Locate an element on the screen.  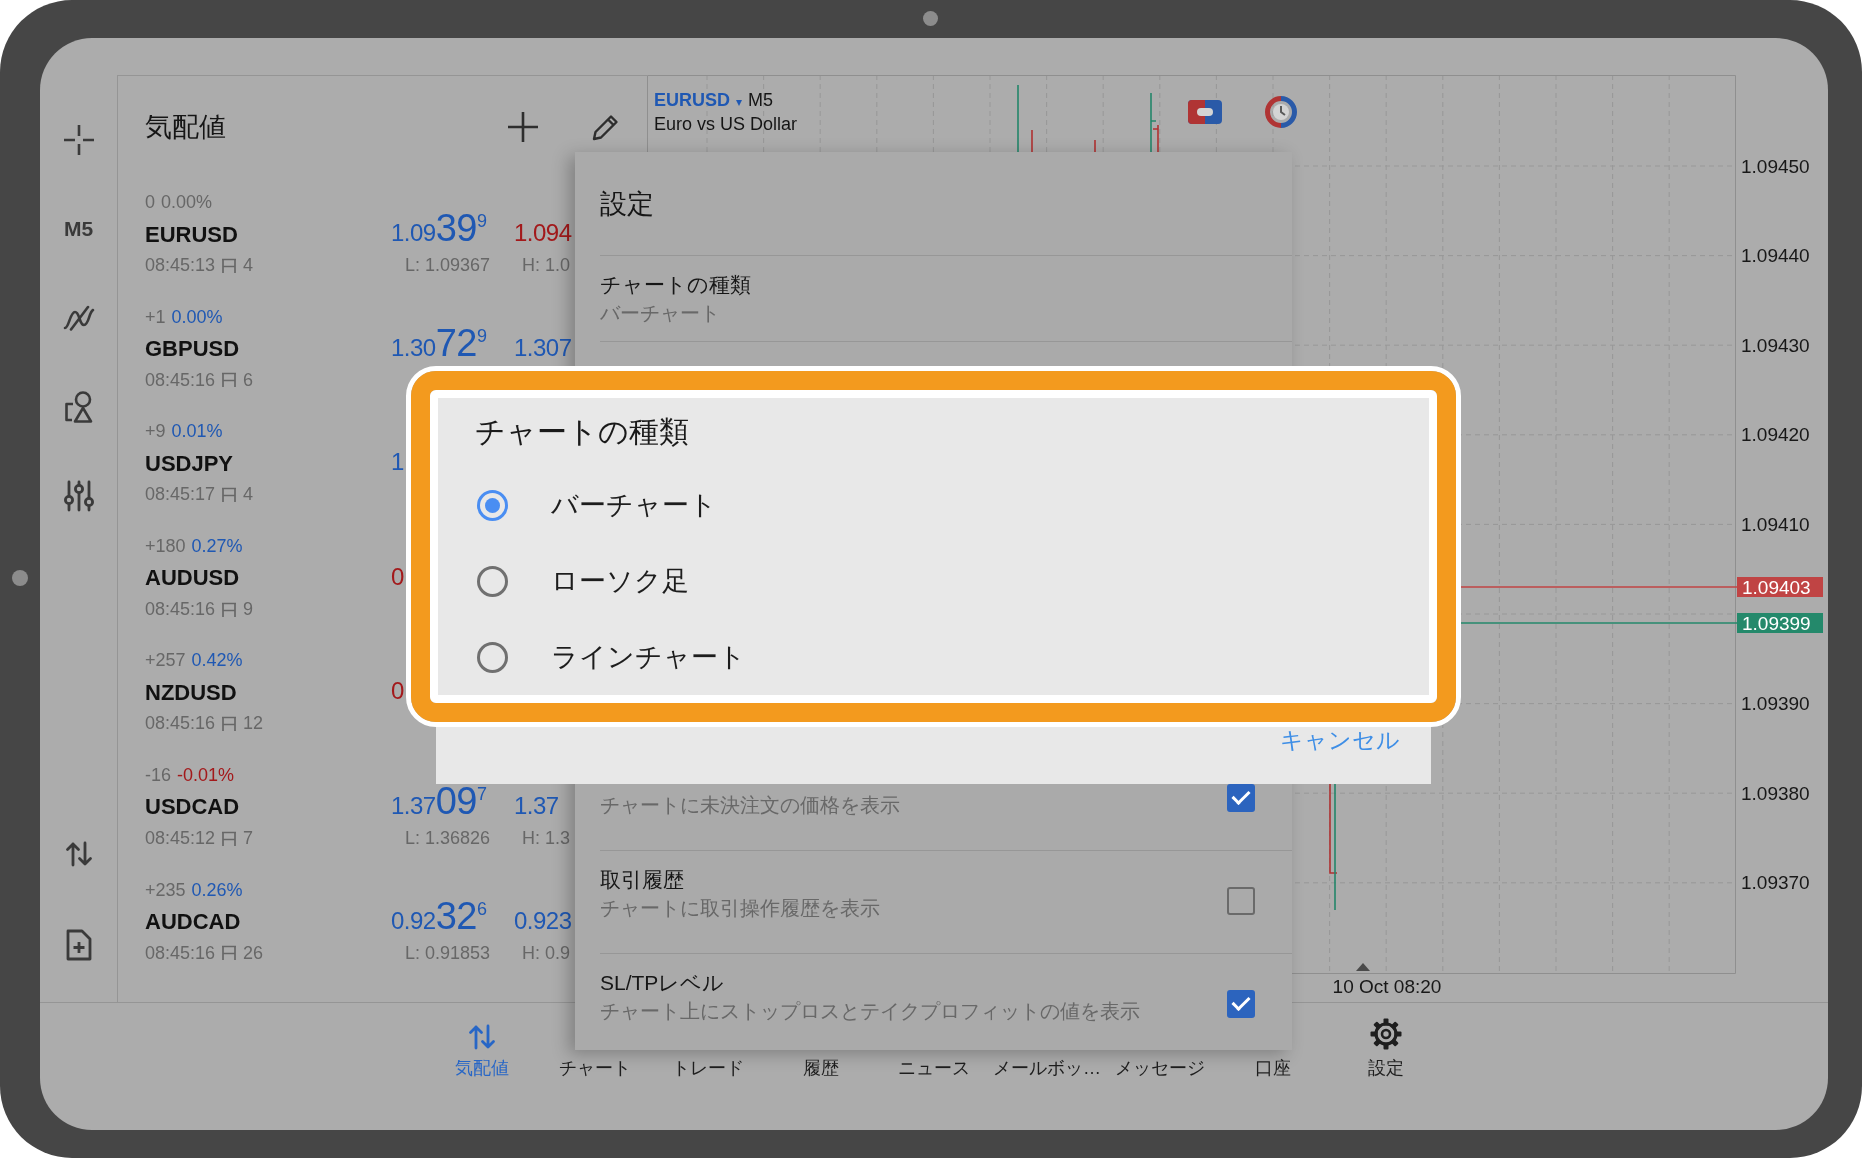
toggle-icon is located at coordinates (1205, 111).